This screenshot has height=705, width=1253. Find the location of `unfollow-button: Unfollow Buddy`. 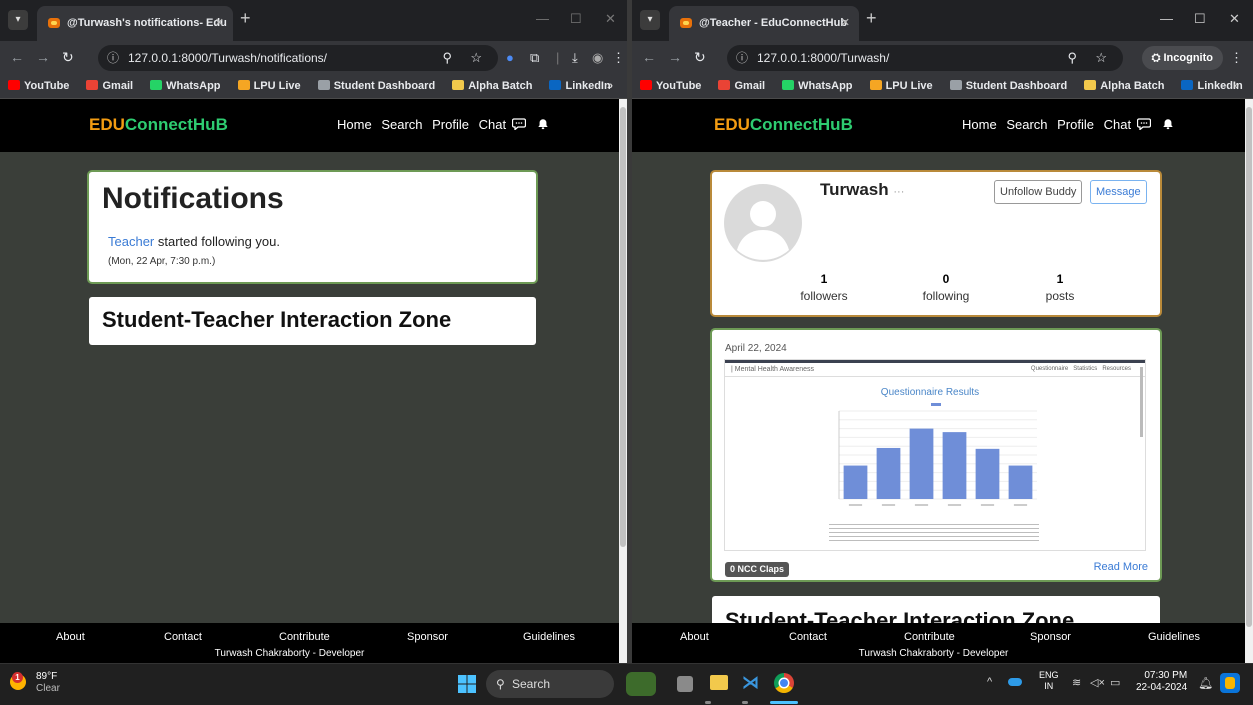

unfollow-button: Unfollow Buddy is located at coordinates (1038, 192).